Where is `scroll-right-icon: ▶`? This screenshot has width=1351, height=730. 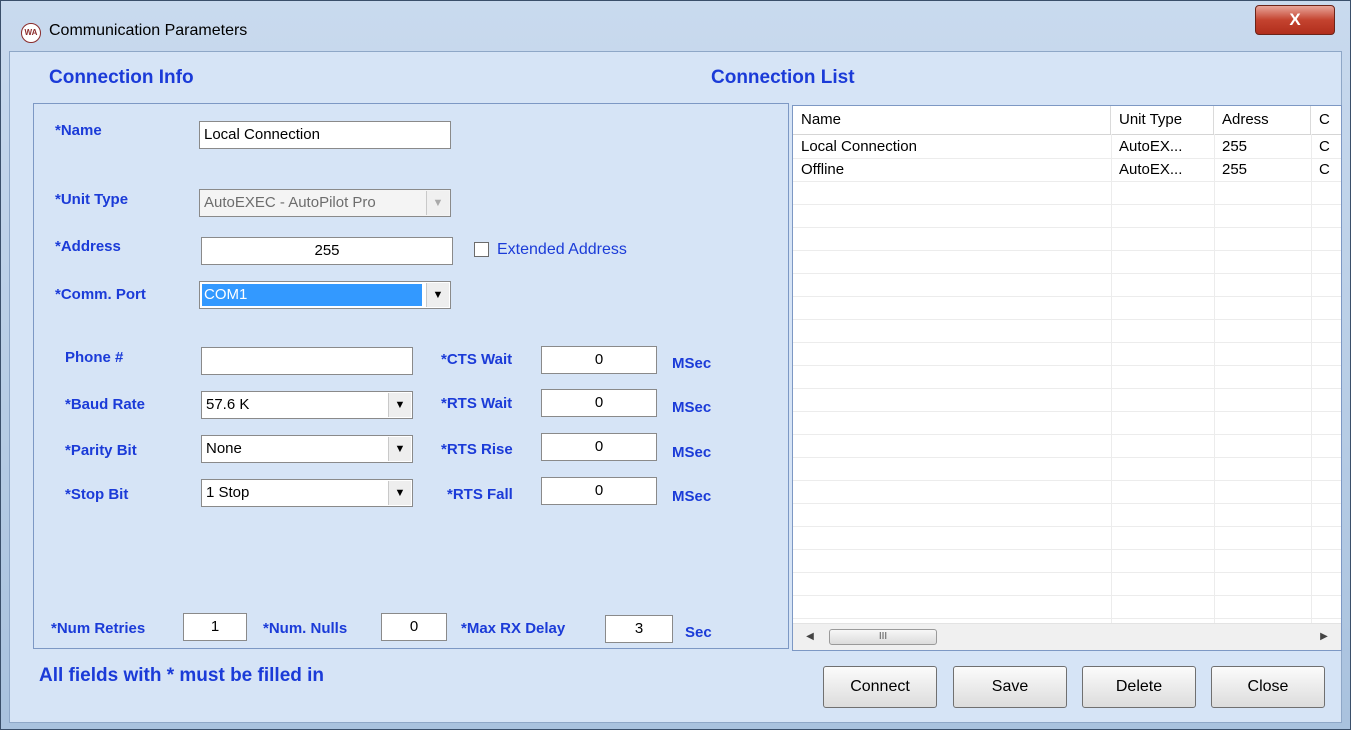
scroll-right-icon: ▶ is located at coordinates (1324, 637).